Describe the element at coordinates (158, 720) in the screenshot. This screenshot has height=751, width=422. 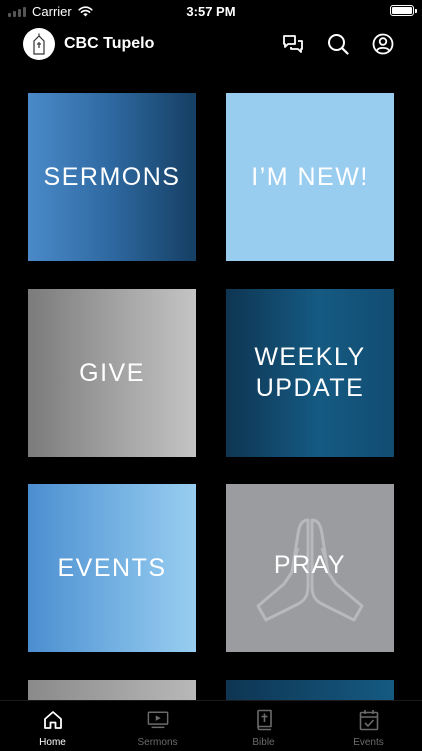
I see `video-icon` at that location.